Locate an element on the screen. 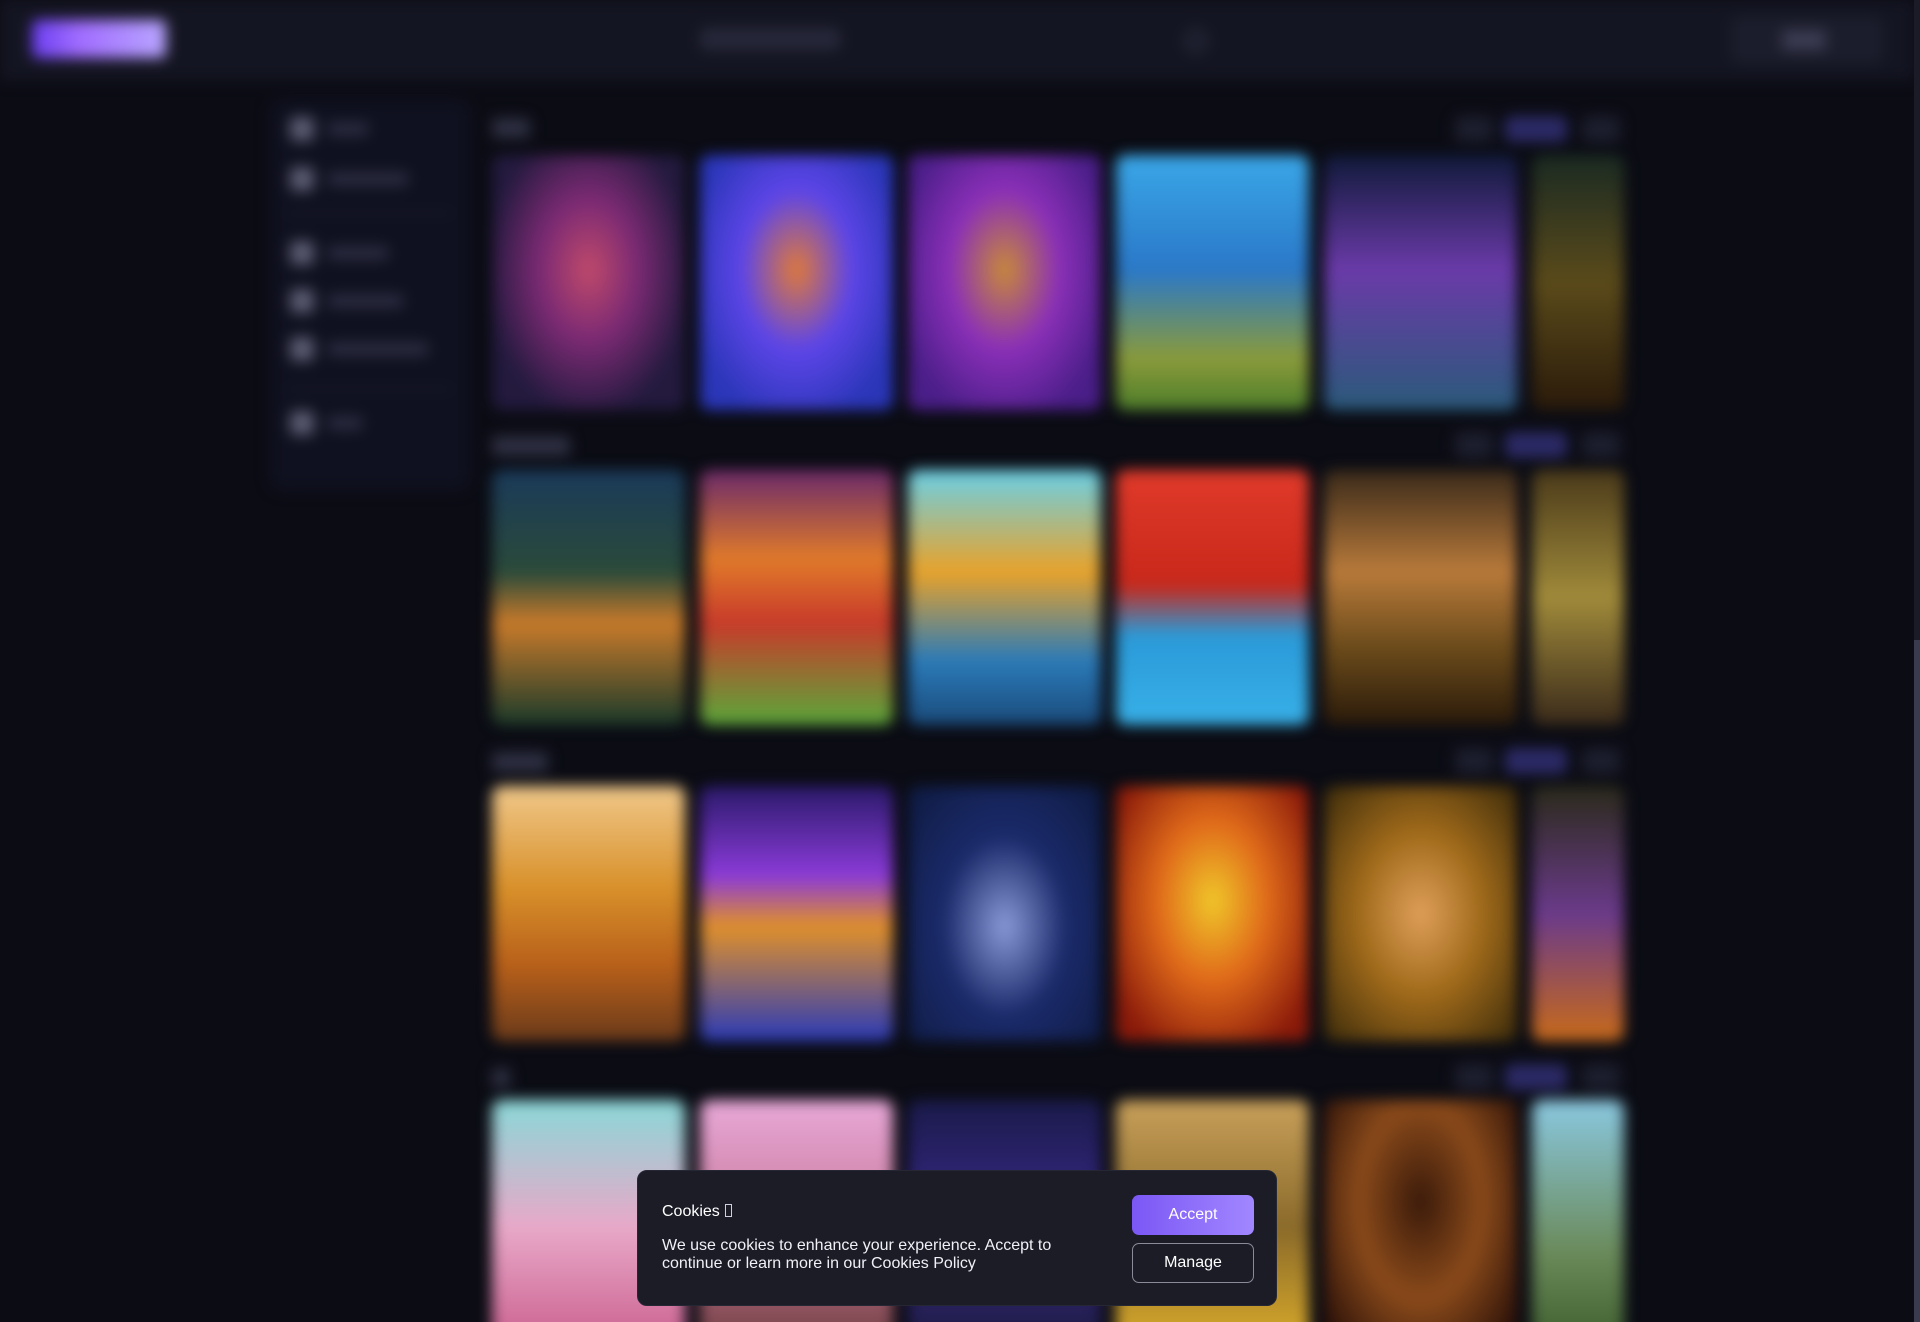  brand-logo is located at coordinates (99, 39).